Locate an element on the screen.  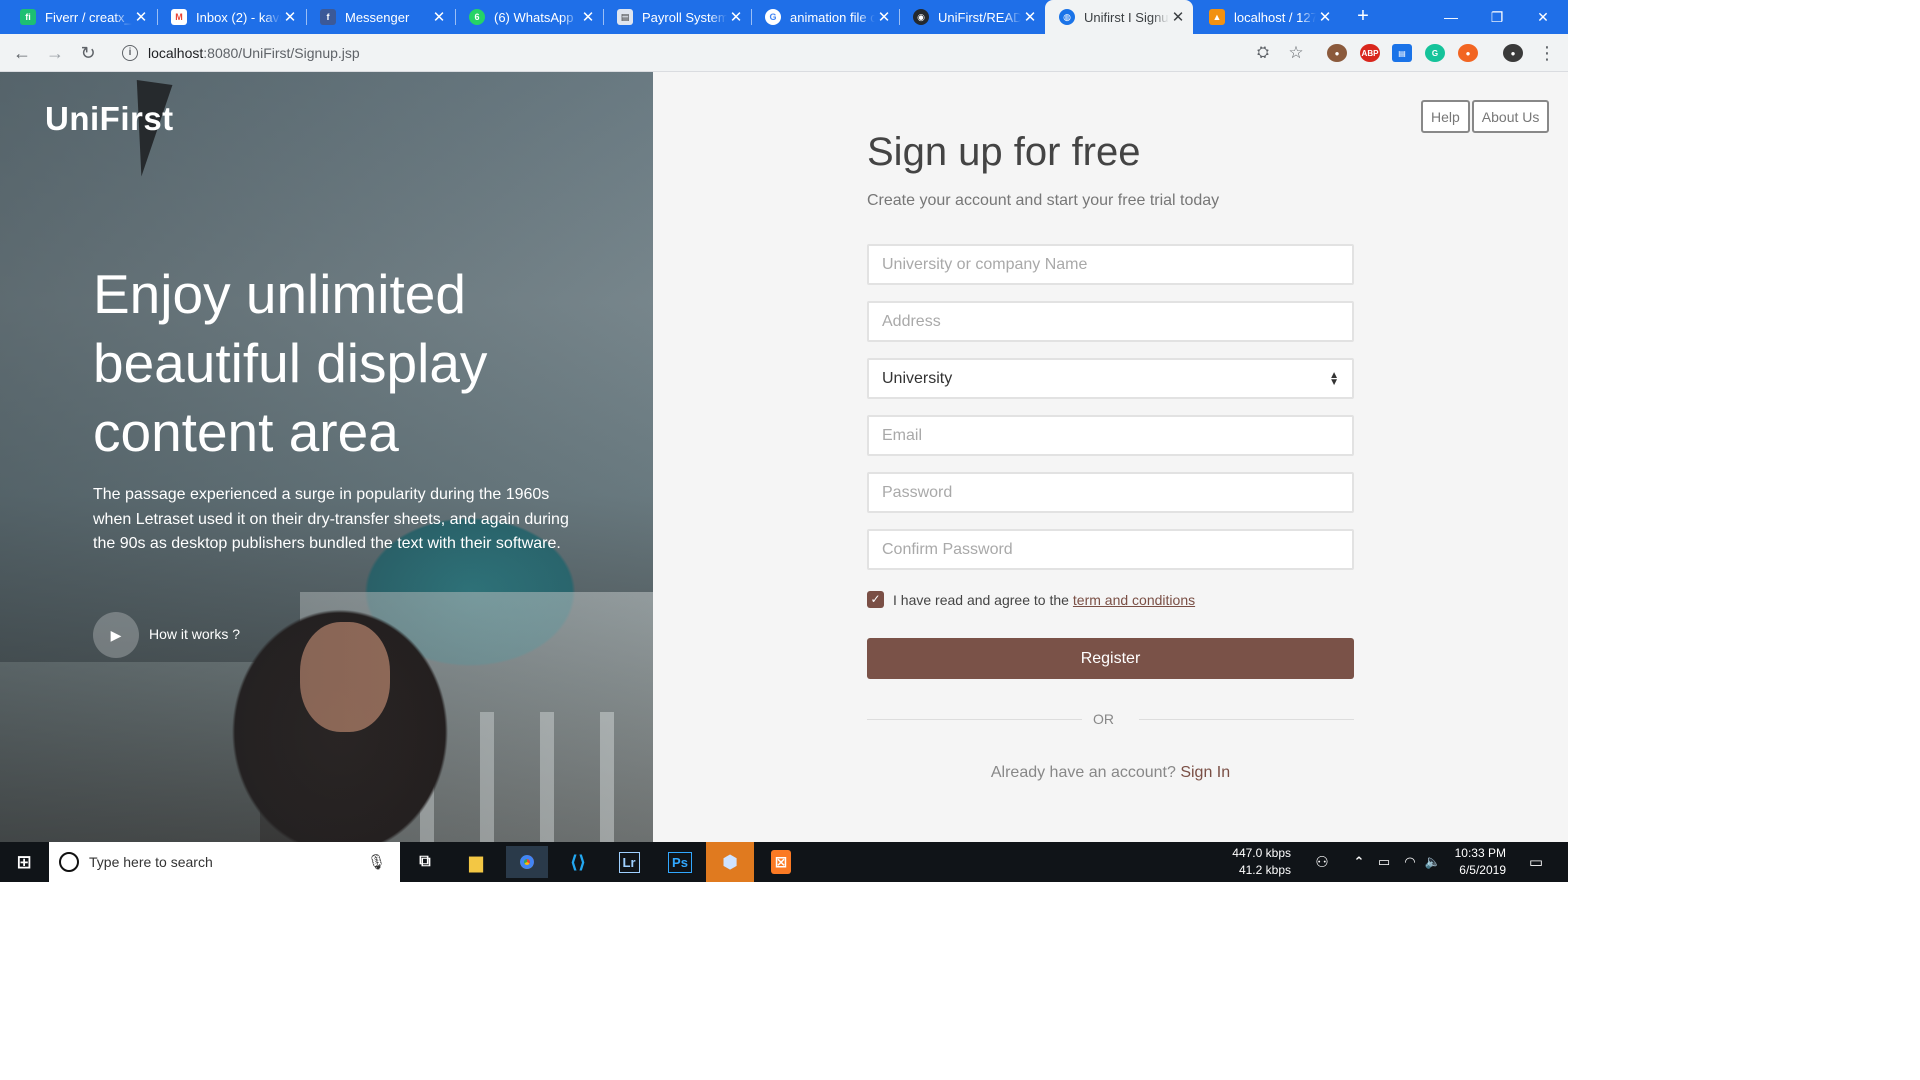
register-button: Register is located at coordinates (1110, 658).